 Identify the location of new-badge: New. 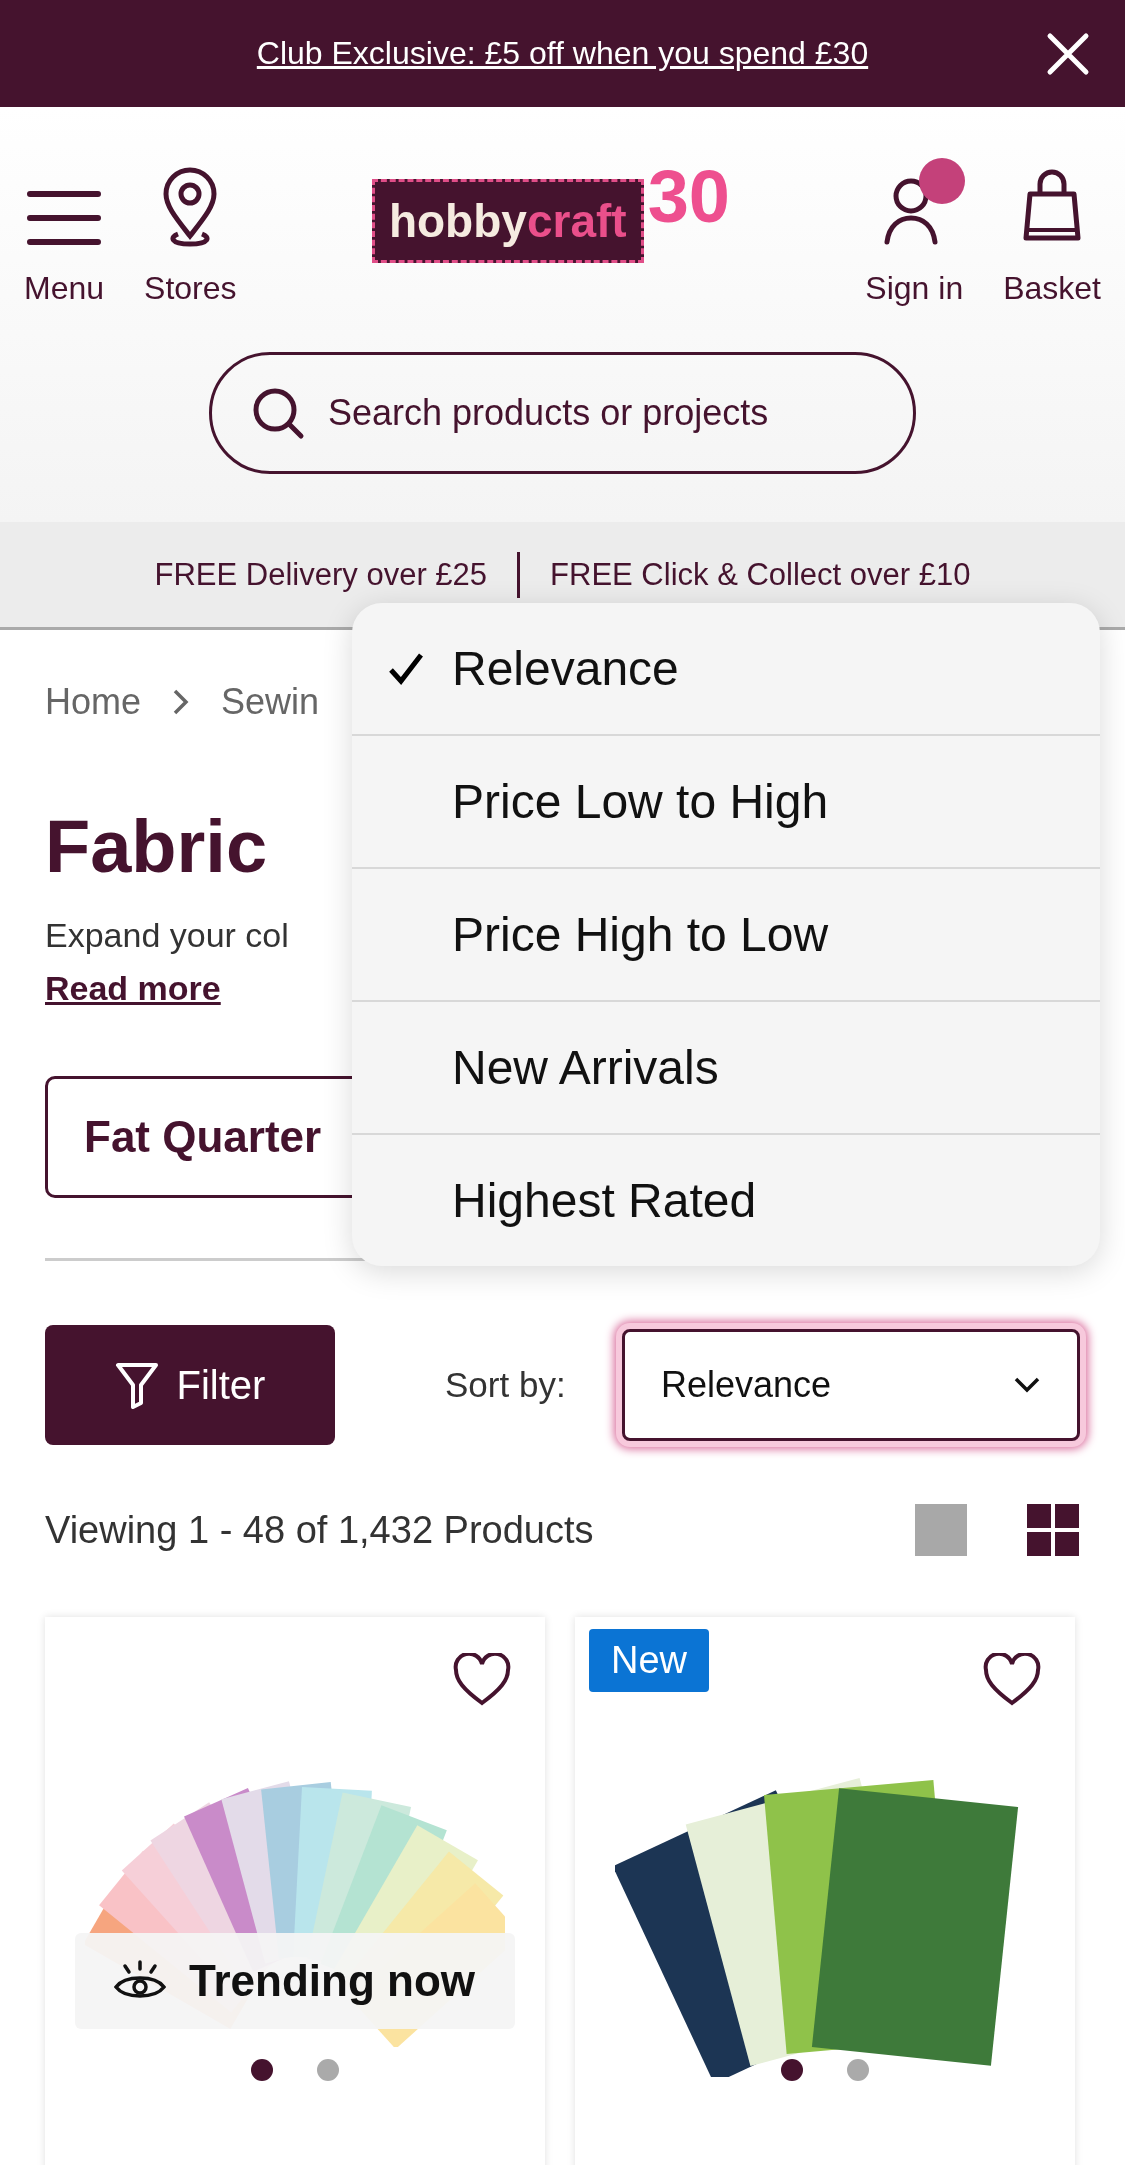
(649, 1660).